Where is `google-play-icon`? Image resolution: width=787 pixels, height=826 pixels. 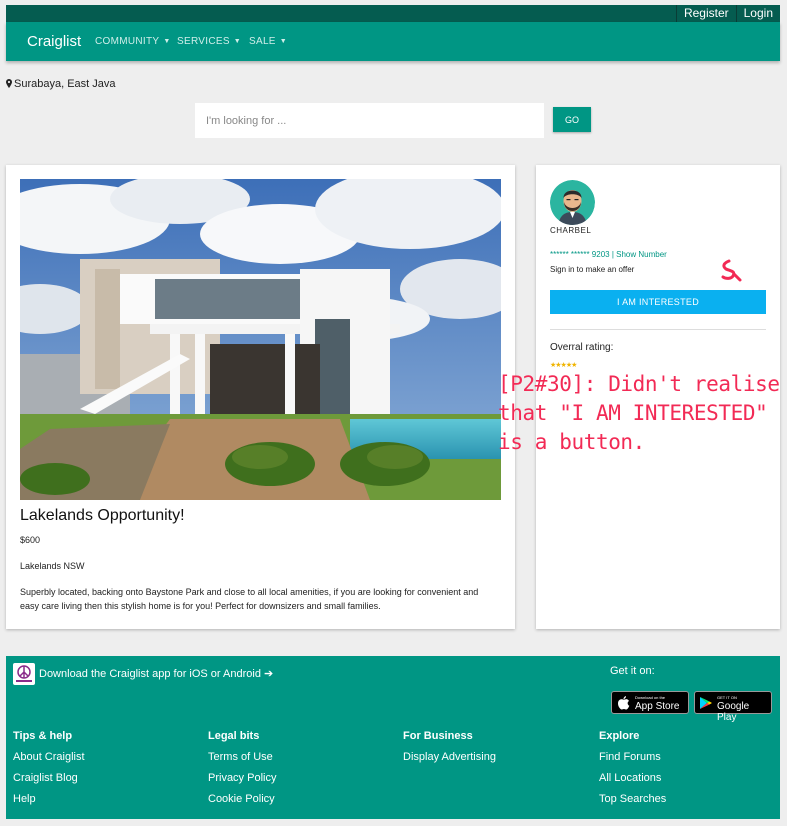 google-play-icon is located at coordinates (706, 703).